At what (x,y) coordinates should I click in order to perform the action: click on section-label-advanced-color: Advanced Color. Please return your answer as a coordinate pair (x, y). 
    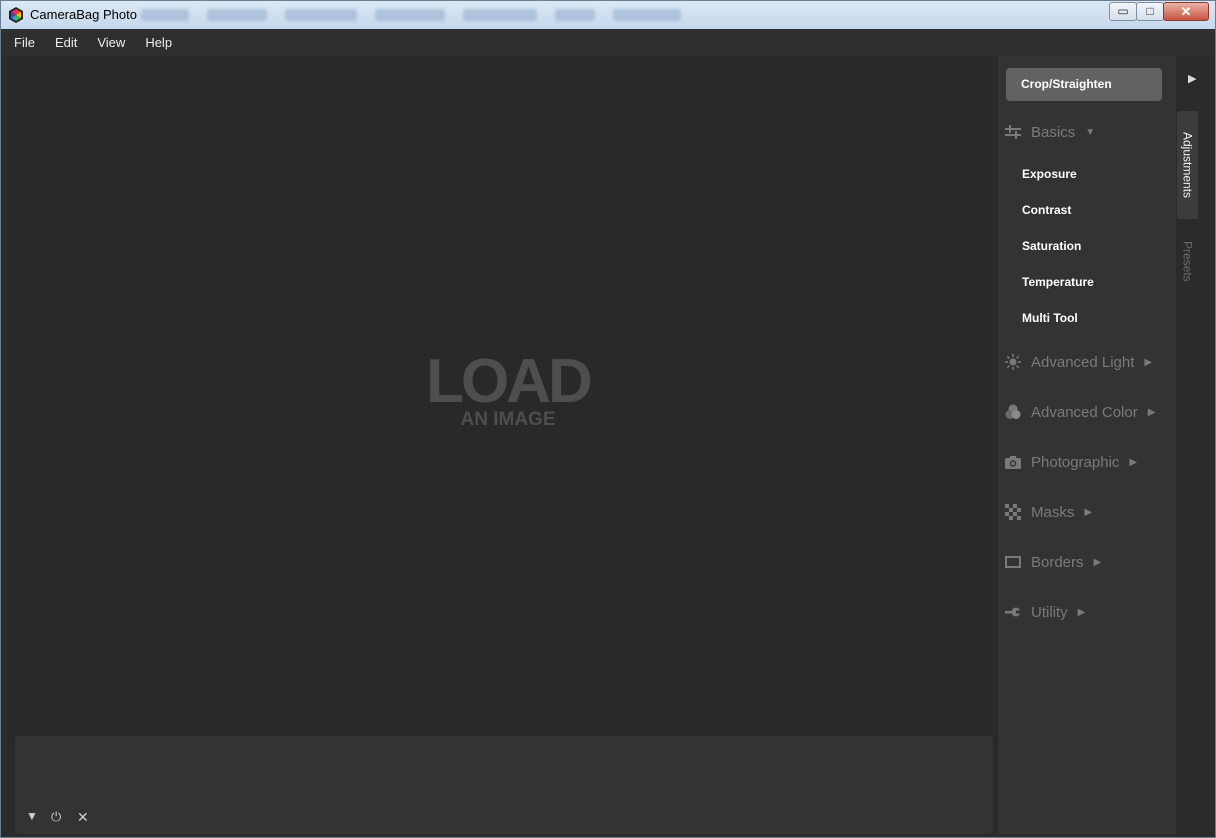
    Looking at the image, I should click on (1084, 412).